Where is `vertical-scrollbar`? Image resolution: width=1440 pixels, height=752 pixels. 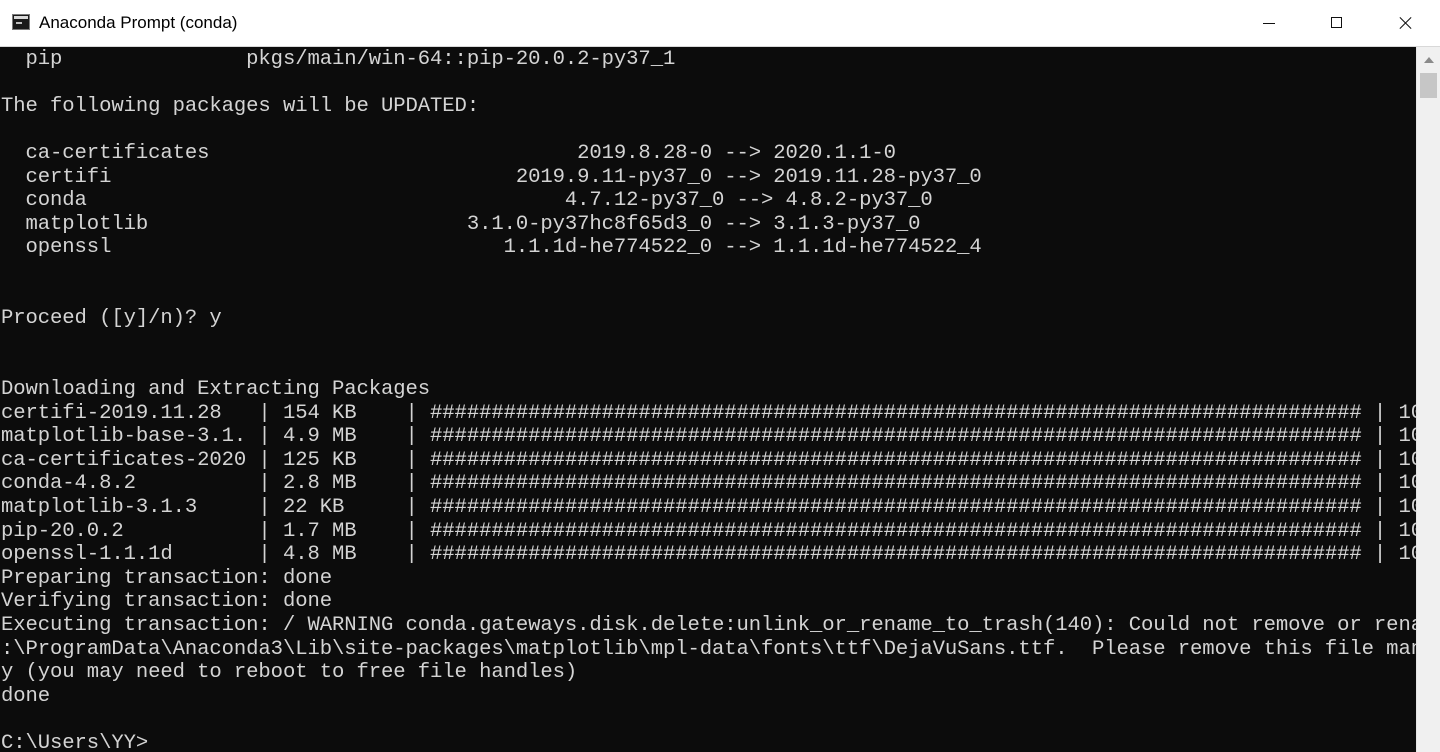
vertical-scrollbar is located at coordinates (1428, 399).